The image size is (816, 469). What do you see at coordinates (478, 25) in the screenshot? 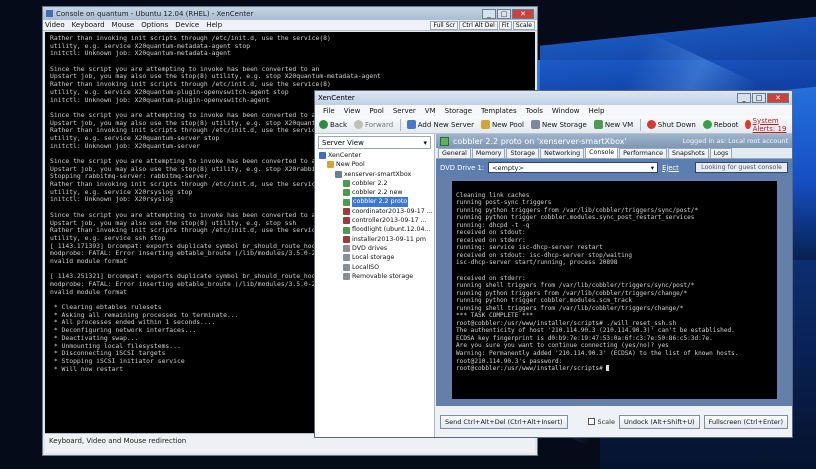
I see `ctrl-alt-del-button: Ctrl Alt Del` at bounding box center [478, 25].